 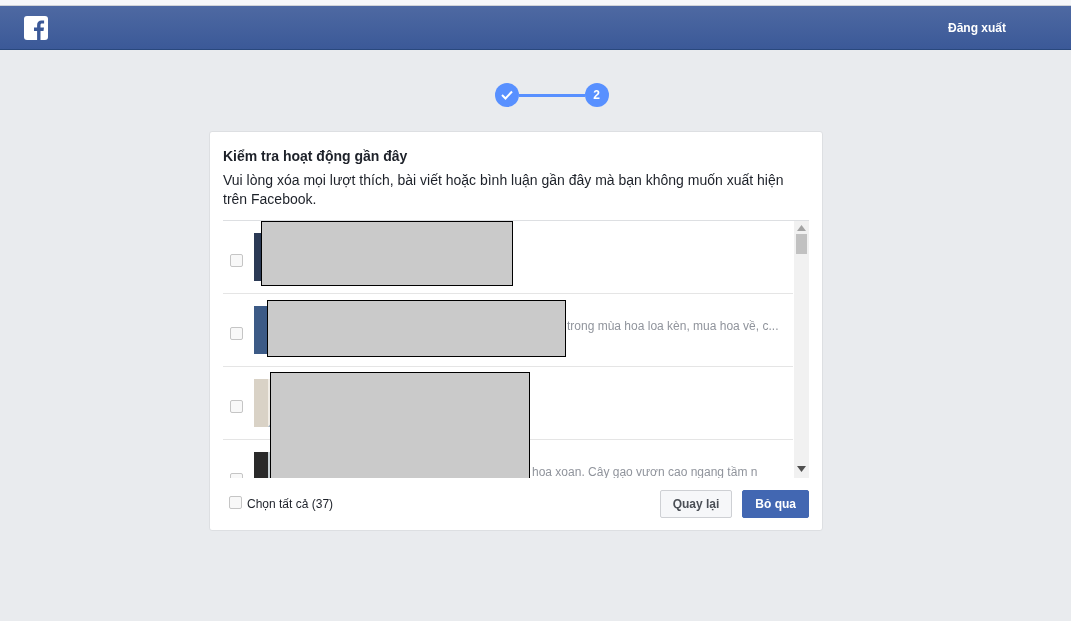 What do you see at coordinates (551, 95) in the screenshot?
I see `step-connector` at bounding box center [551, 95].